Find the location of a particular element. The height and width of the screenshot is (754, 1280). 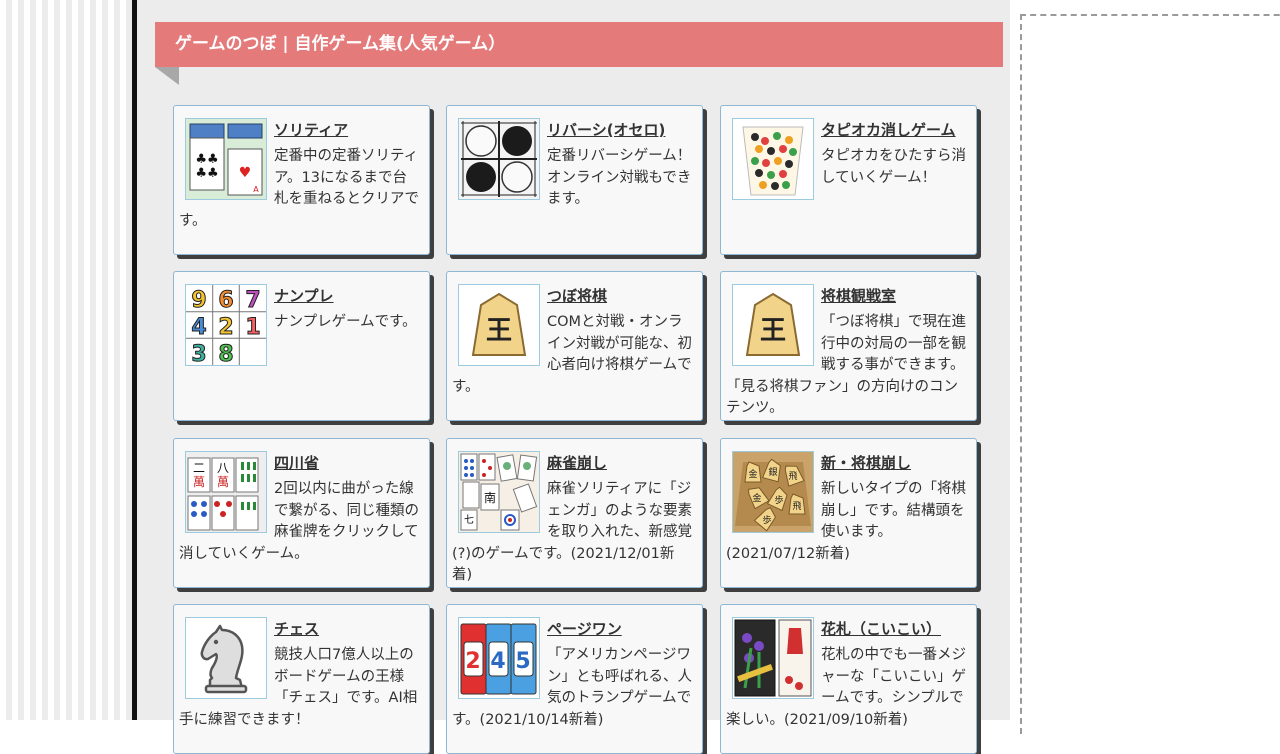

tapioca-icon is located at coordinates (773, 159).